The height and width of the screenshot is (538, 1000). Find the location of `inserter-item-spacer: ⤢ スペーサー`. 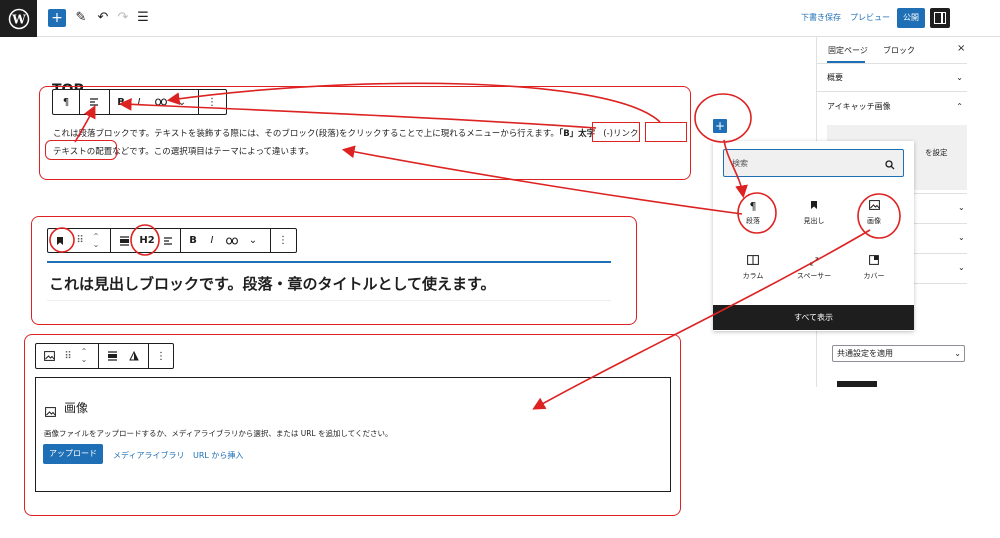

inserter-item-spacer: ⤢ スペーサー is located at coordinates (814, 268).